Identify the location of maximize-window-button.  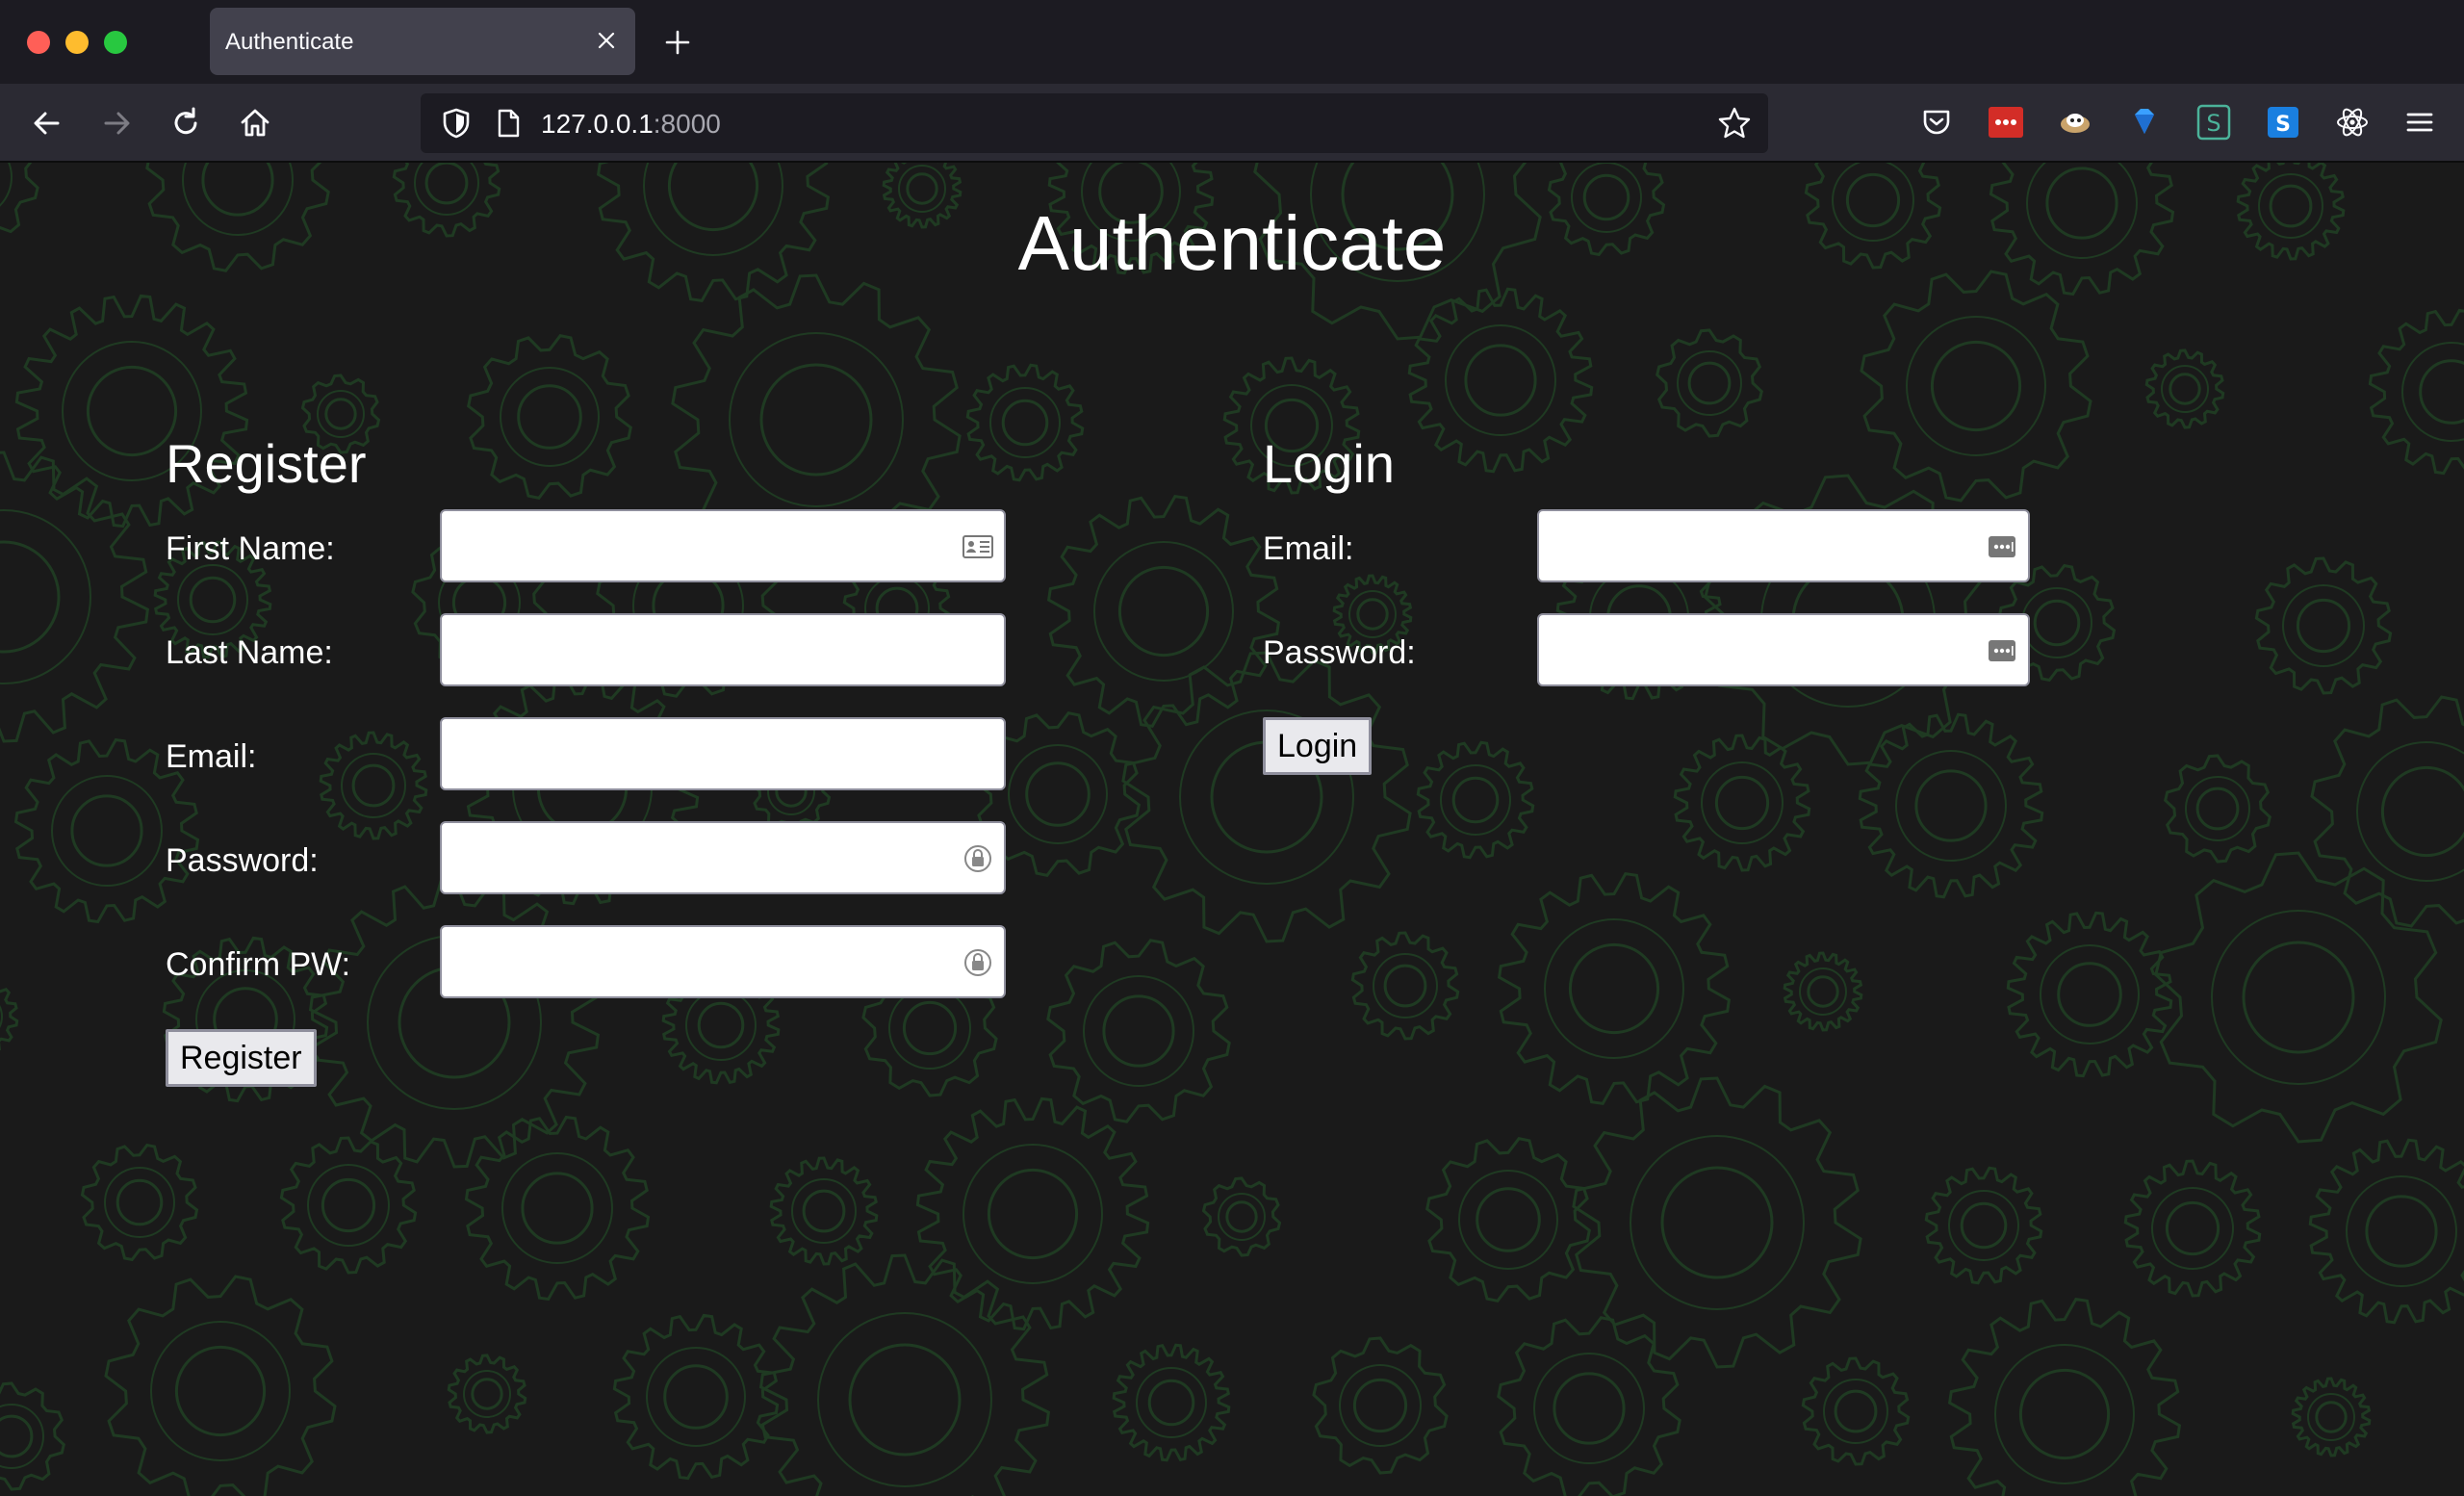
(115, 42).